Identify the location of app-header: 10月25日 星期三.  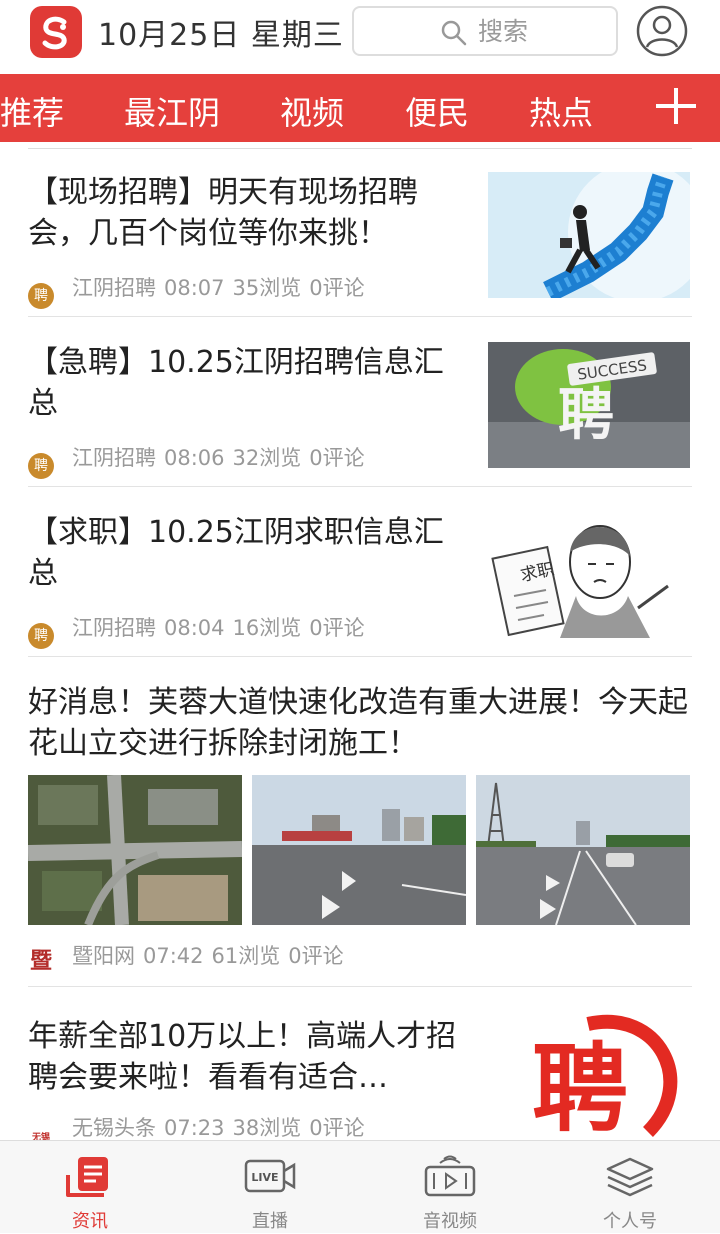
(360, 37).